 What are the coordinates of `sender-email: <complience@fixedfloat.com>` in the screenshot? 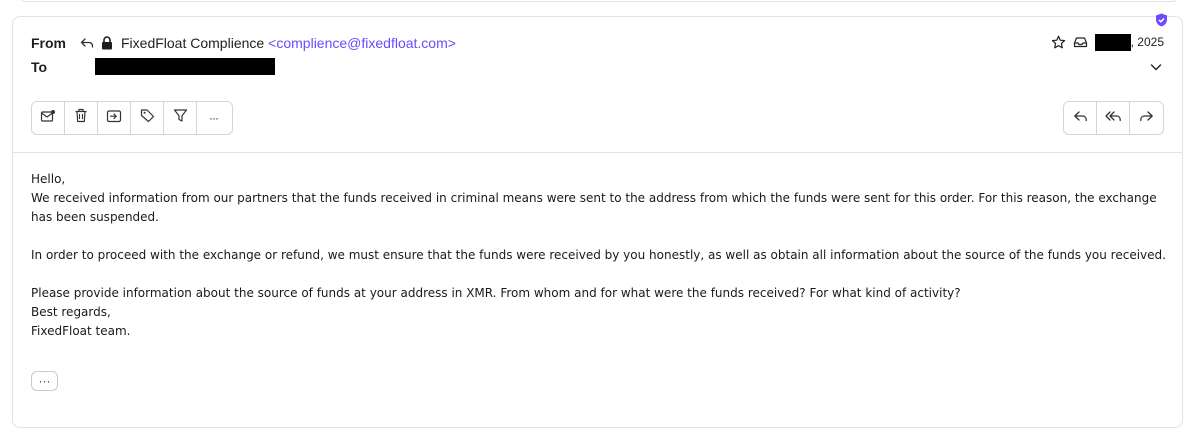 It's located at (362, 43).